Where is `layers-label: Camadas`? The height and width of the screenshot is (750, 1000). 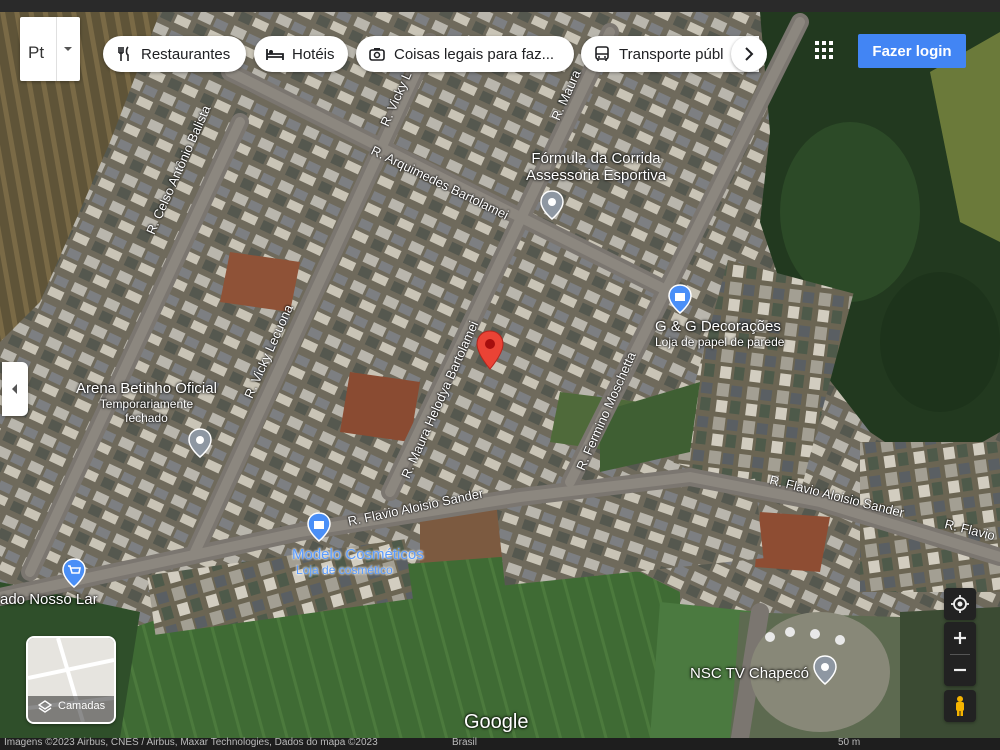
layers-label: Camadas is located at coordinates (82, 706).